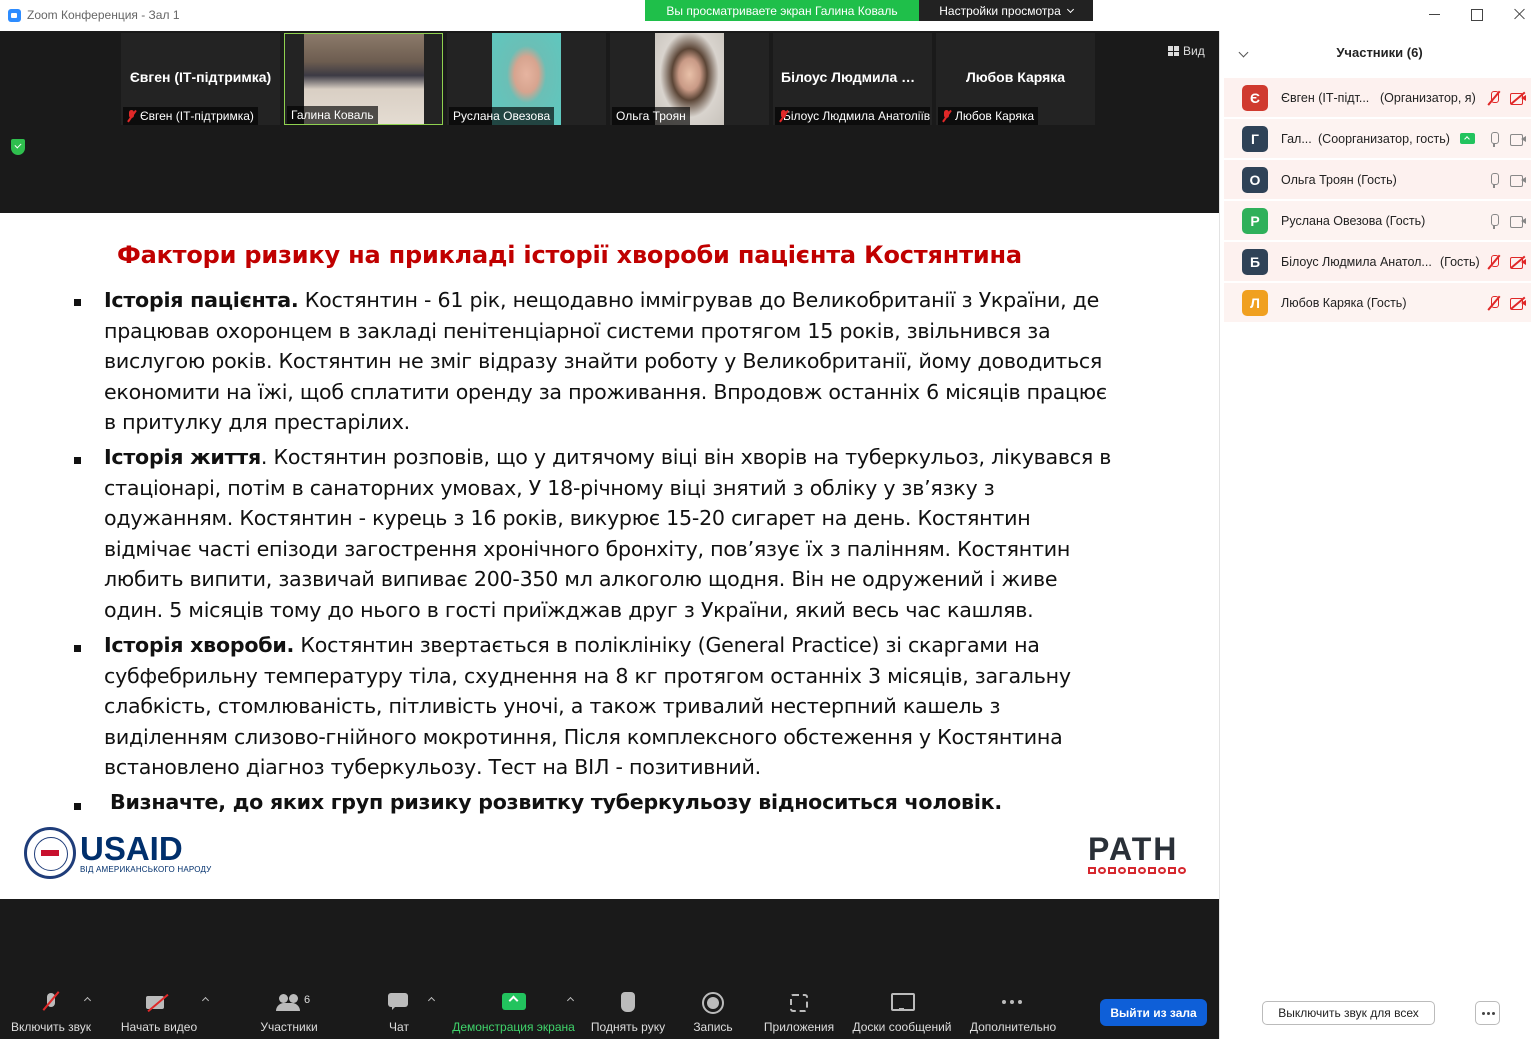 This screenshot has width=1538, height=1039. Describe the element at coordinates (628, 999) in the screenshot. I see `hand-icon` at that location.